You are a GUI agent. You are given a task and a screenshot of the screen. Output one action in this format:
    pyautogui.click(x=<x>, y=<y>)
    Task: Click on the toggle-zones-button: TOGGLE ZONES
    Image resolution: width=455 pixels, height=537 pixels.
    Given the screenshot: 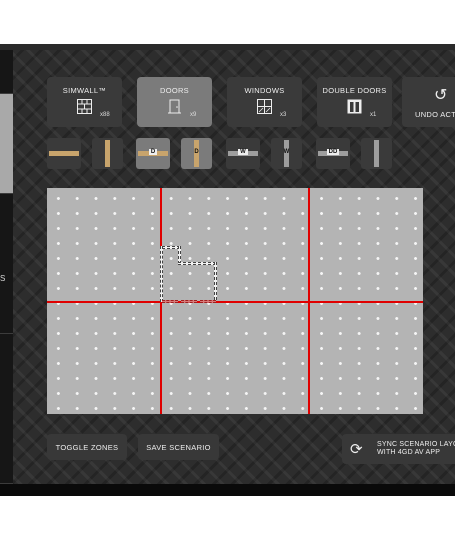 What is the action you would take?
    pyautogui.click(x=87, y=447)
    